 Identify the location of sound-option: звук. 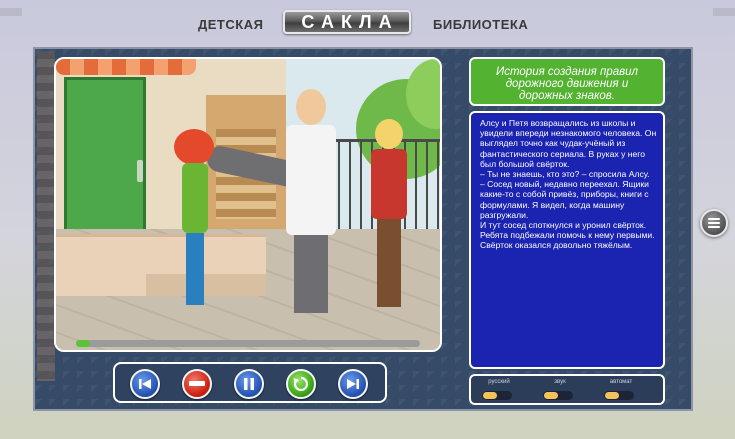
(560, 391).